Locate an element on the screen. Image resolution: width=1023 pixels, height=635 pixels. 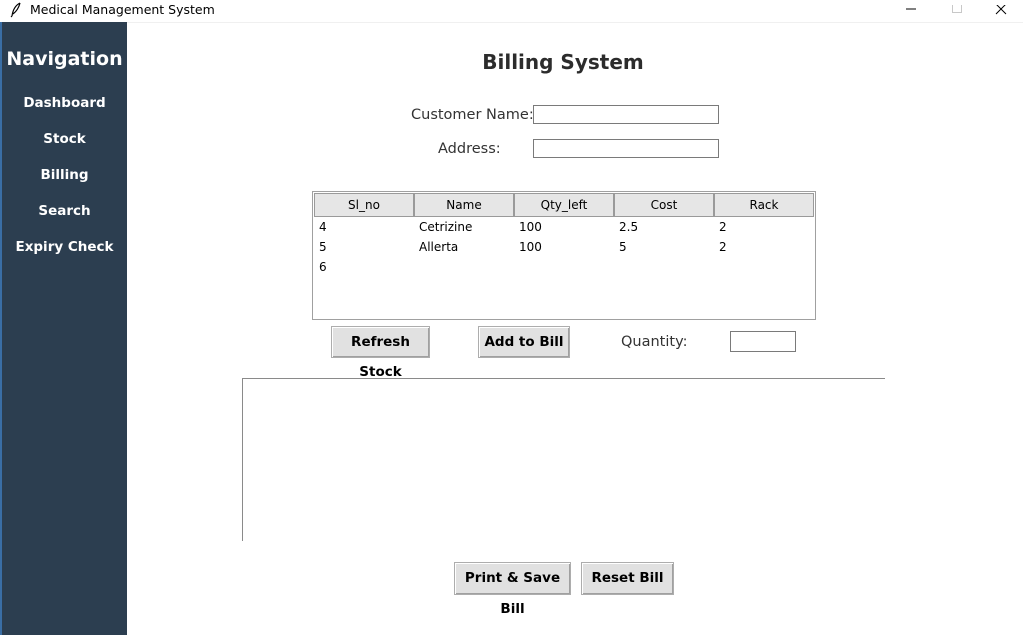
cell-cost: 2.5 is located at coordinates (629, 227).